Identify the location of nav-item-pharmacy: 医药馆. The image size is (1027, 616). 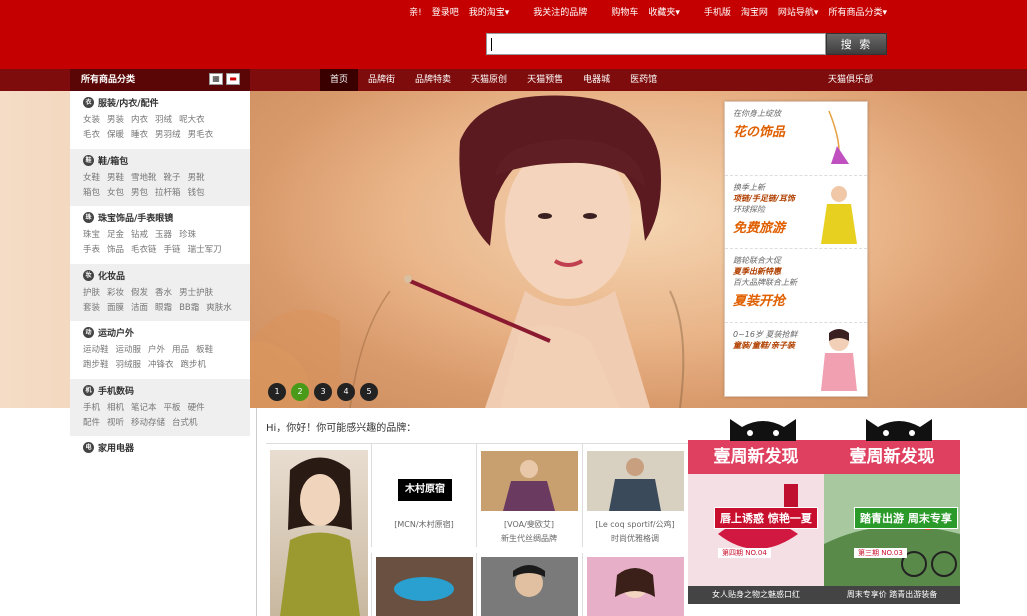
(643, 80).